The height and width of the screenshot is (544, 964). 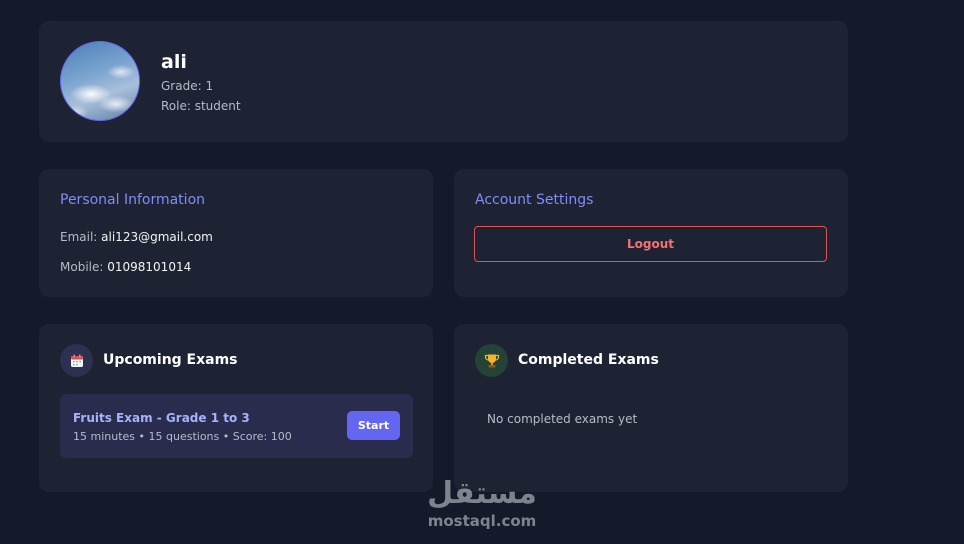 I want to click on mobile-value: 01098101014, so click(x=149, y=267).